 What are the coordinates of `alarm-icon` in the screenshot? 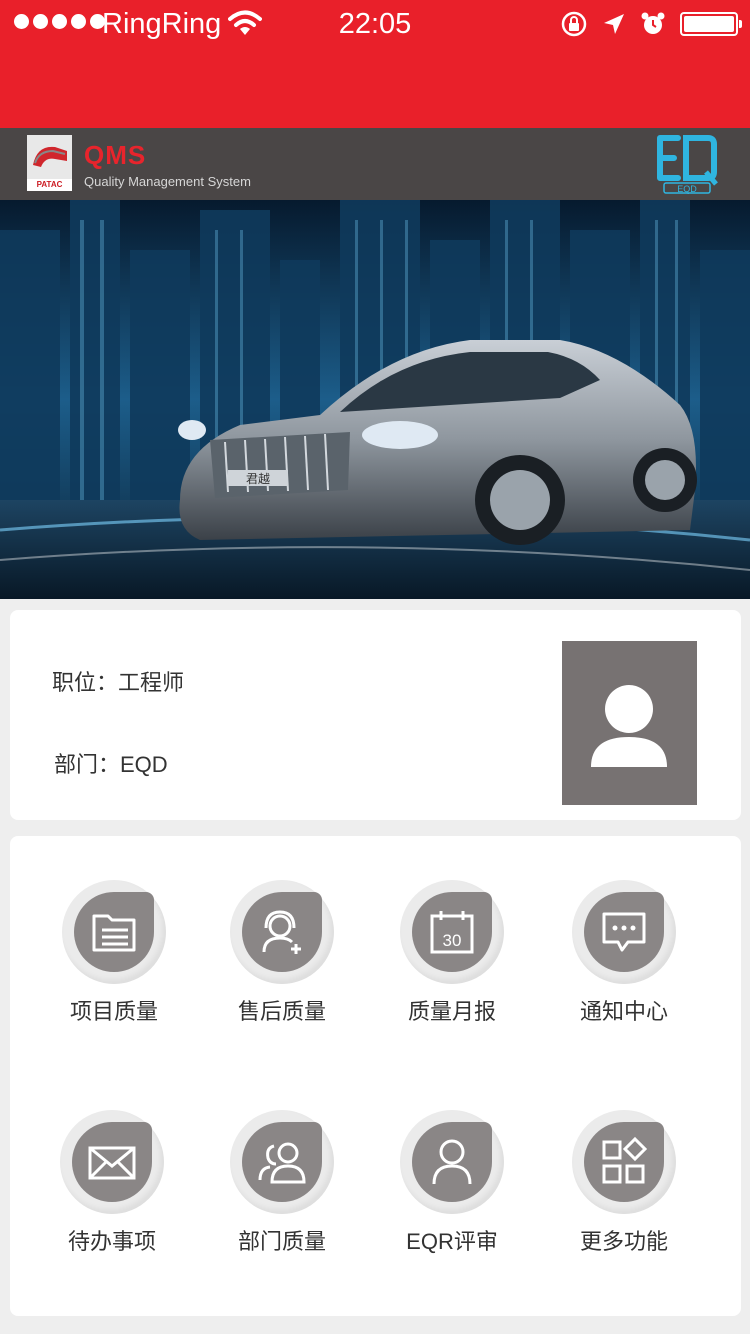 It's located at (653, 23).